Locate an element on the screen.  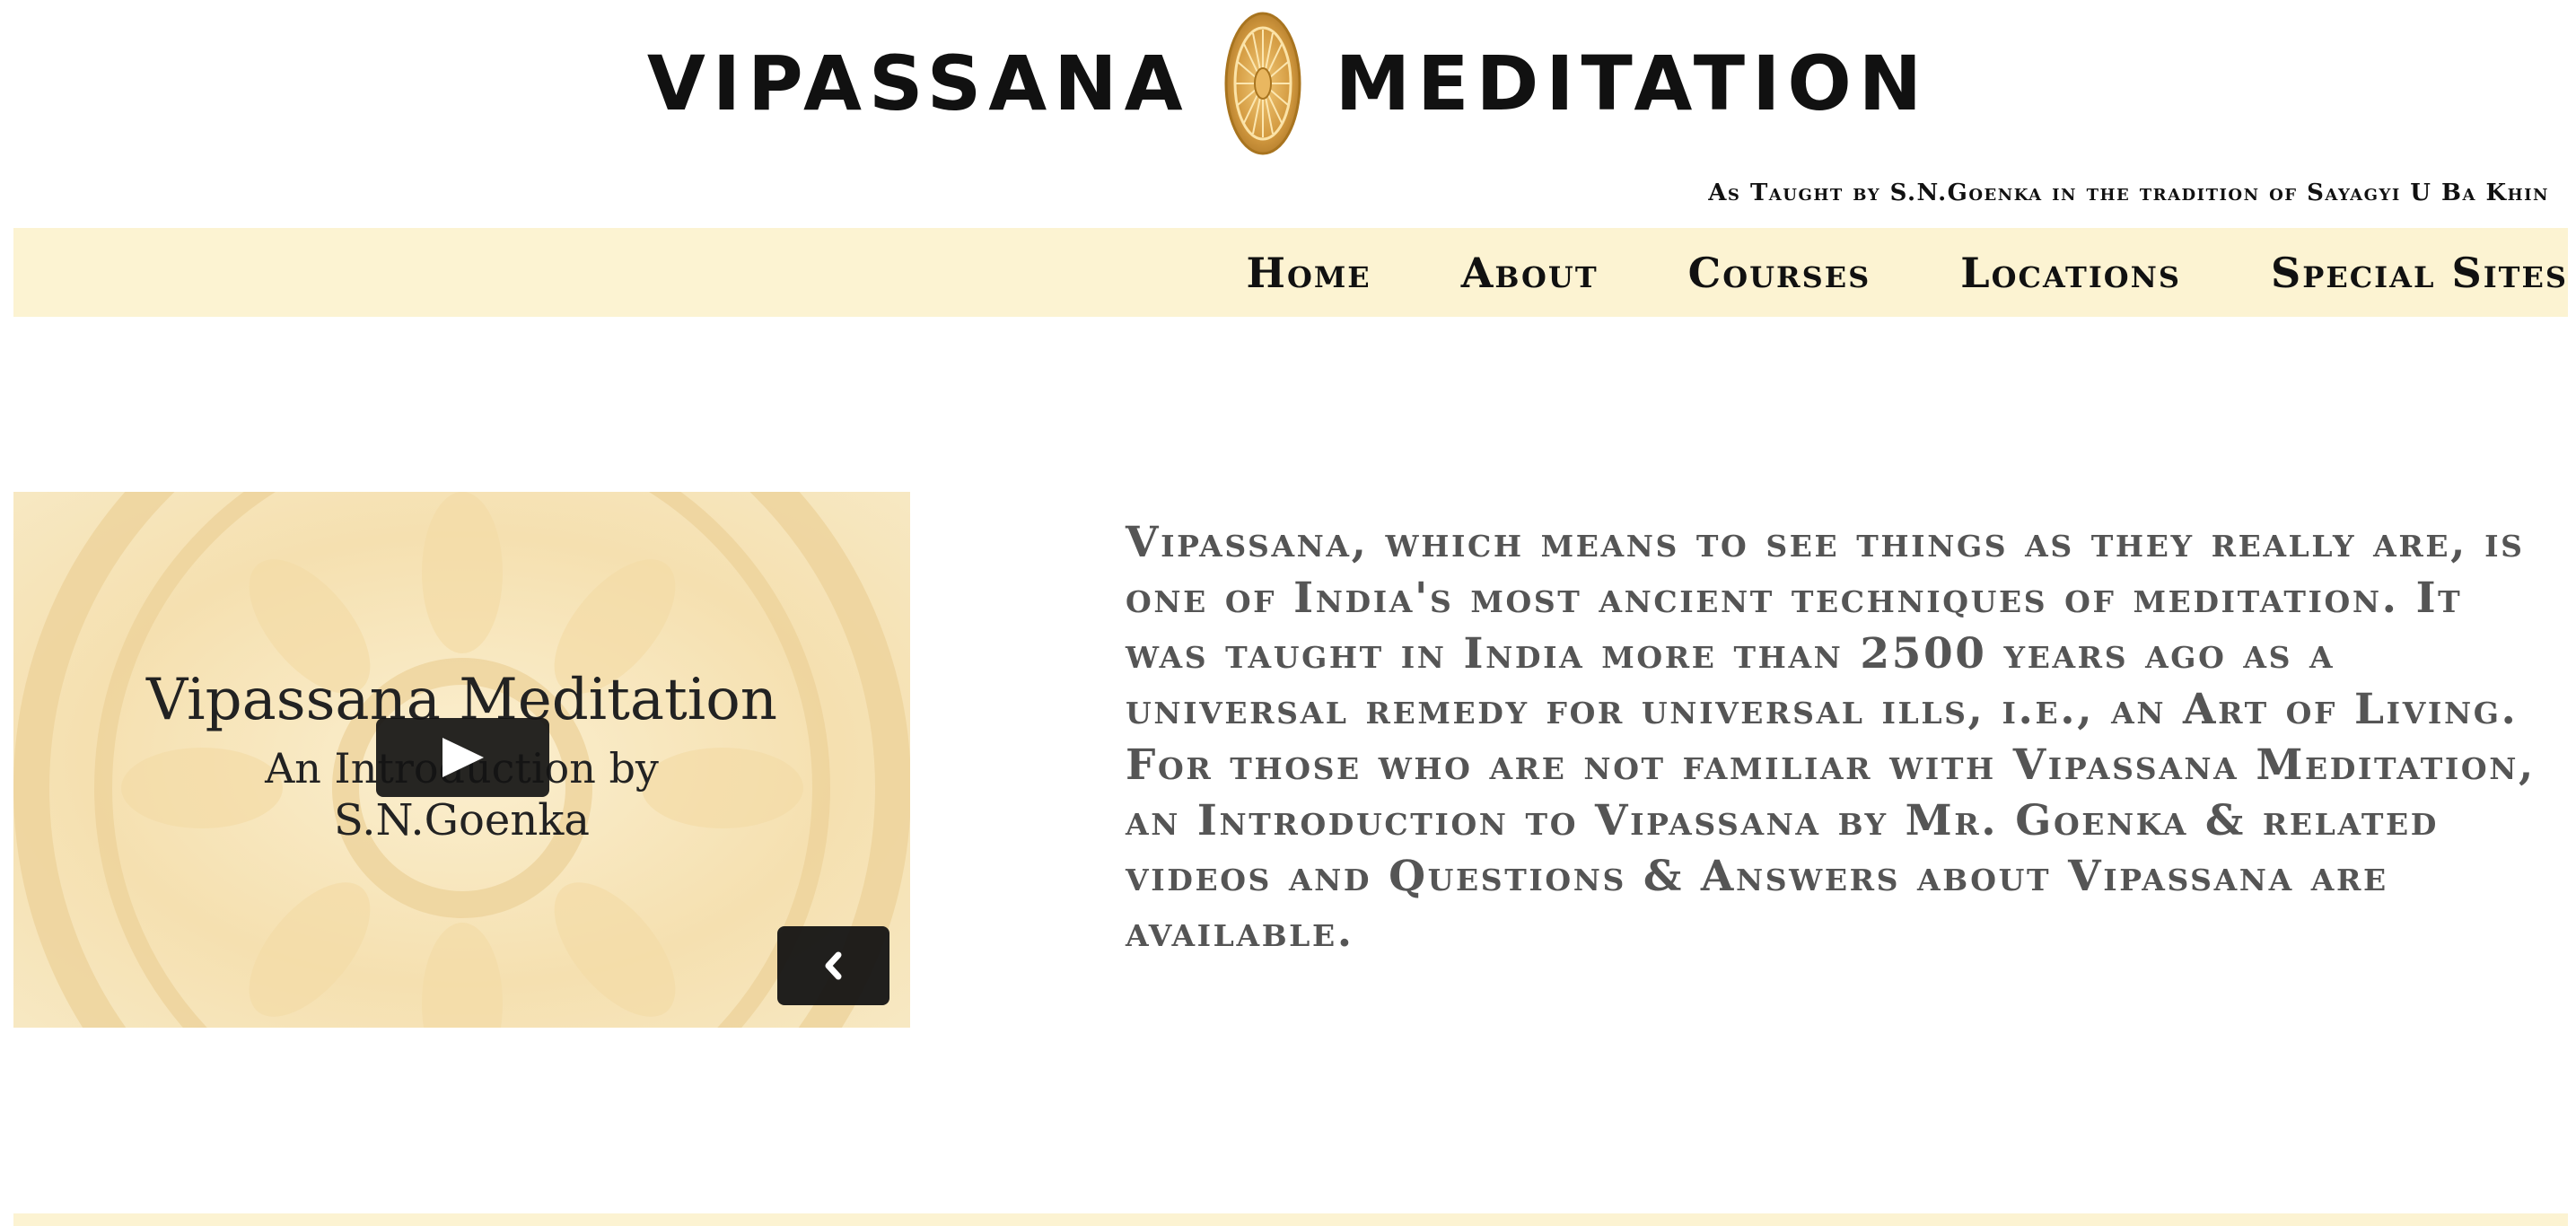
site-logo: VIPASSANA MEDITATION is located at coordinates (1288, 84).